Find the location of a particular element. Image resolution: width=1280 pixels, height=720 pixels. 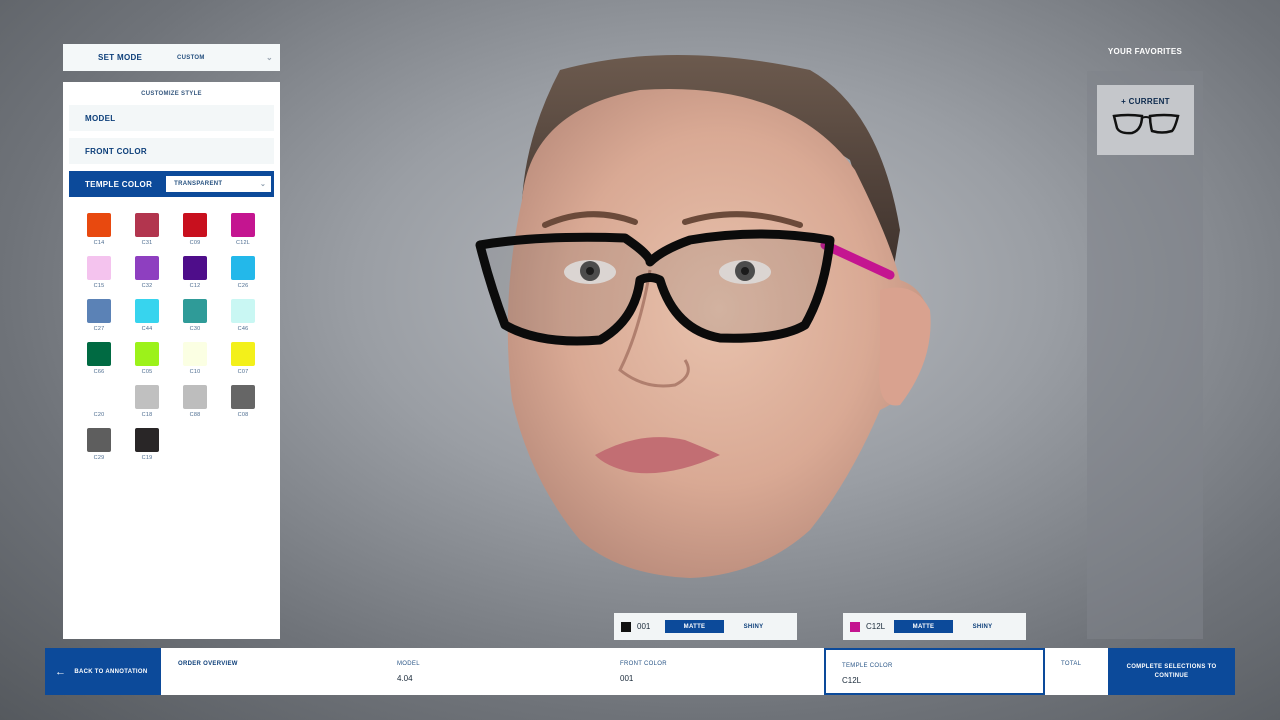

front-color-row: FRONT COLOR is located at coordinates (171, 151).